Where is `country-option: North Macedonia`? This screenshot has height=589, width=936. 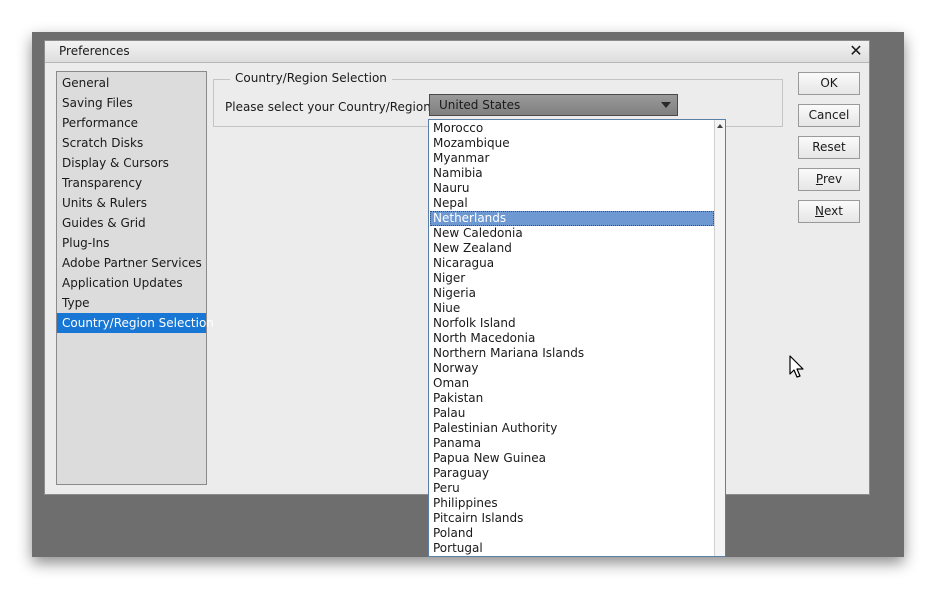 country-option: North Macedonia is located at coordinates (572, 338).